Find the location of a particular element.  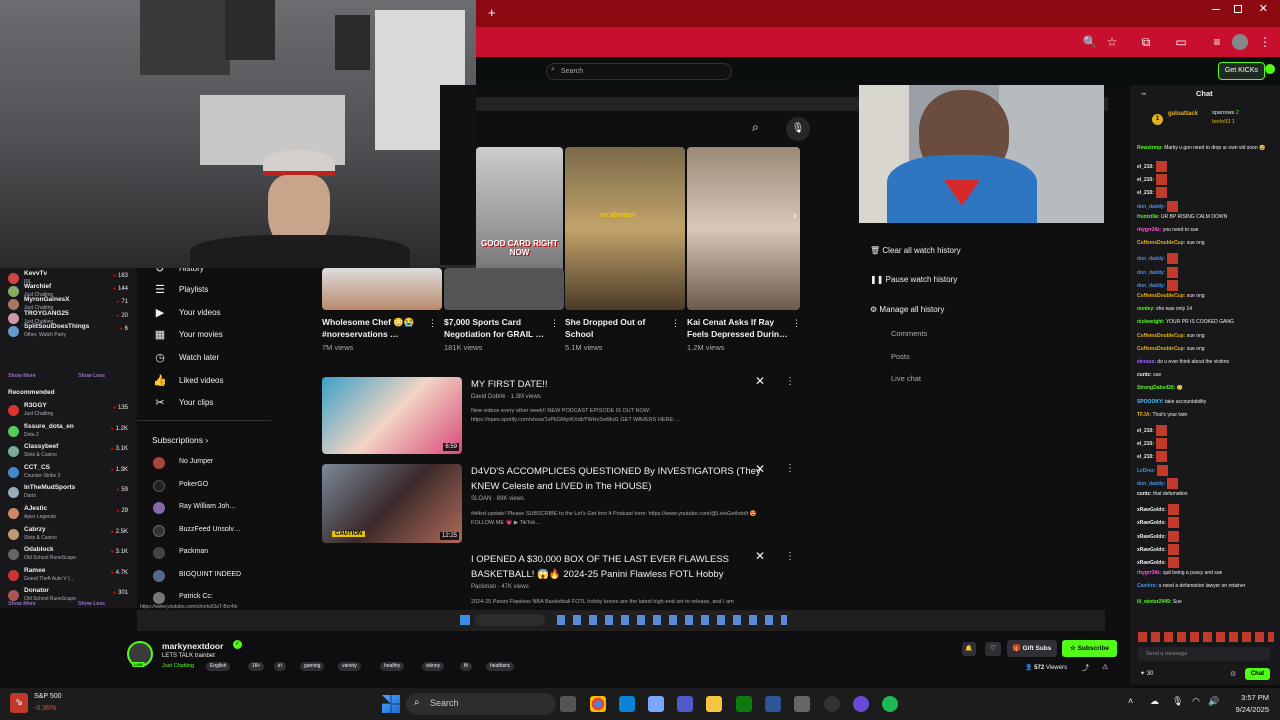

nav-watch-later: ◷ Watch later is located at coordinates (210, 359).